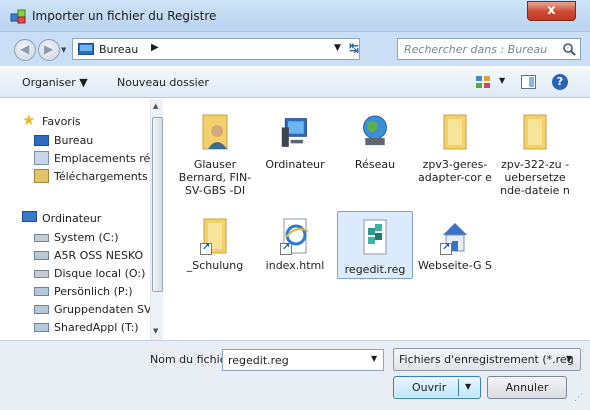 The height and width of the screenshot is (410, 590). What do you see at coordinates (215, 154) in the screenshot?
I see `file-item: Glauser Bernard, FIN-SV-GBS -DI` at bounding box center [215, 154].